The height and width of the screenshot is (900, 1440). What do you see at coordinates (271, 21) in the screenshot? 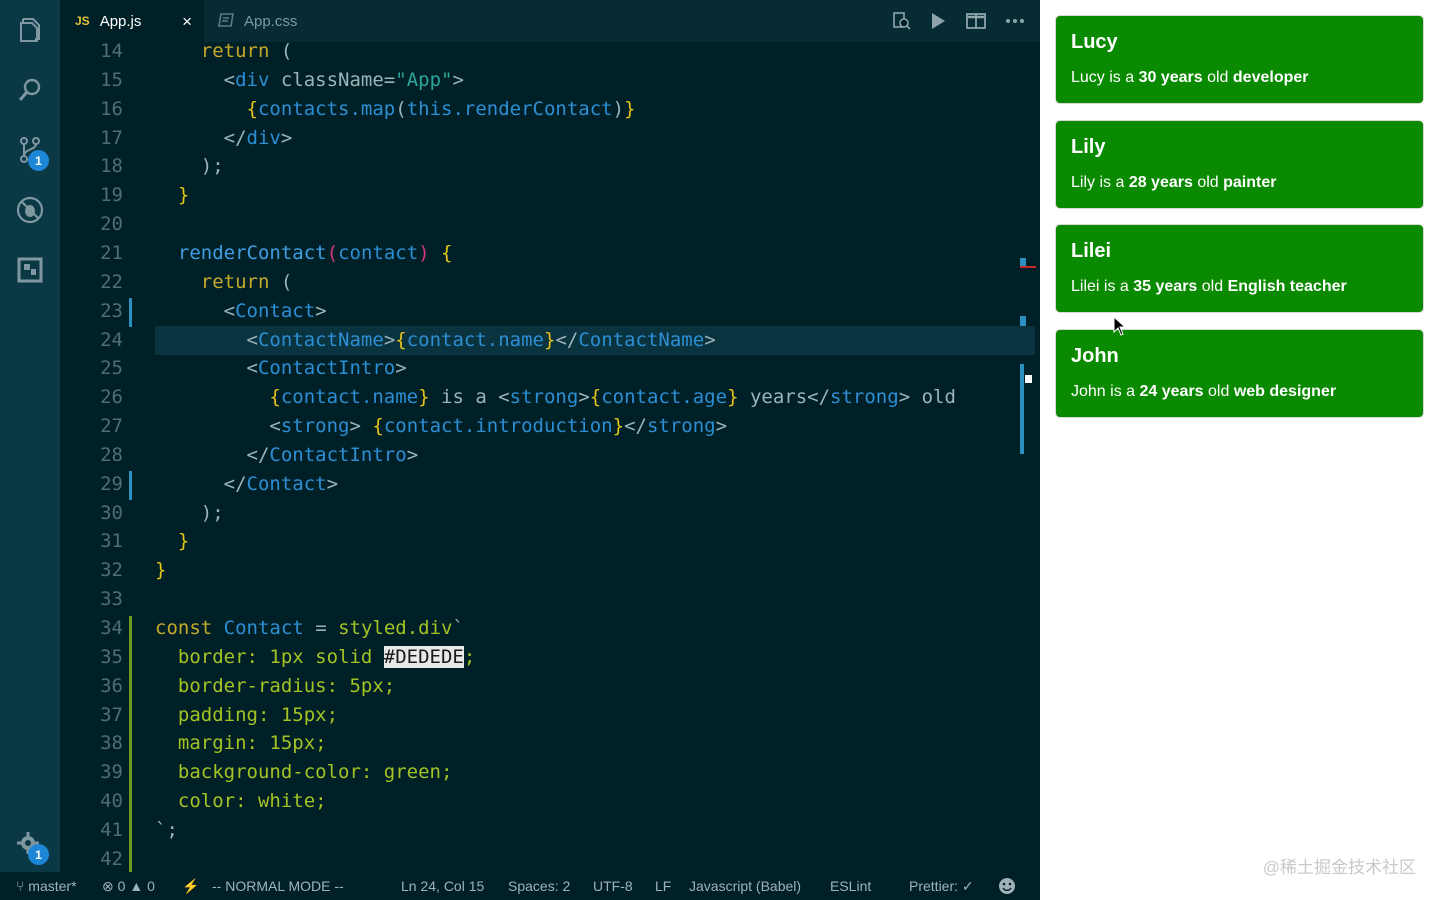
I see `tab-label: App.css` at bounding box center [271, 21].